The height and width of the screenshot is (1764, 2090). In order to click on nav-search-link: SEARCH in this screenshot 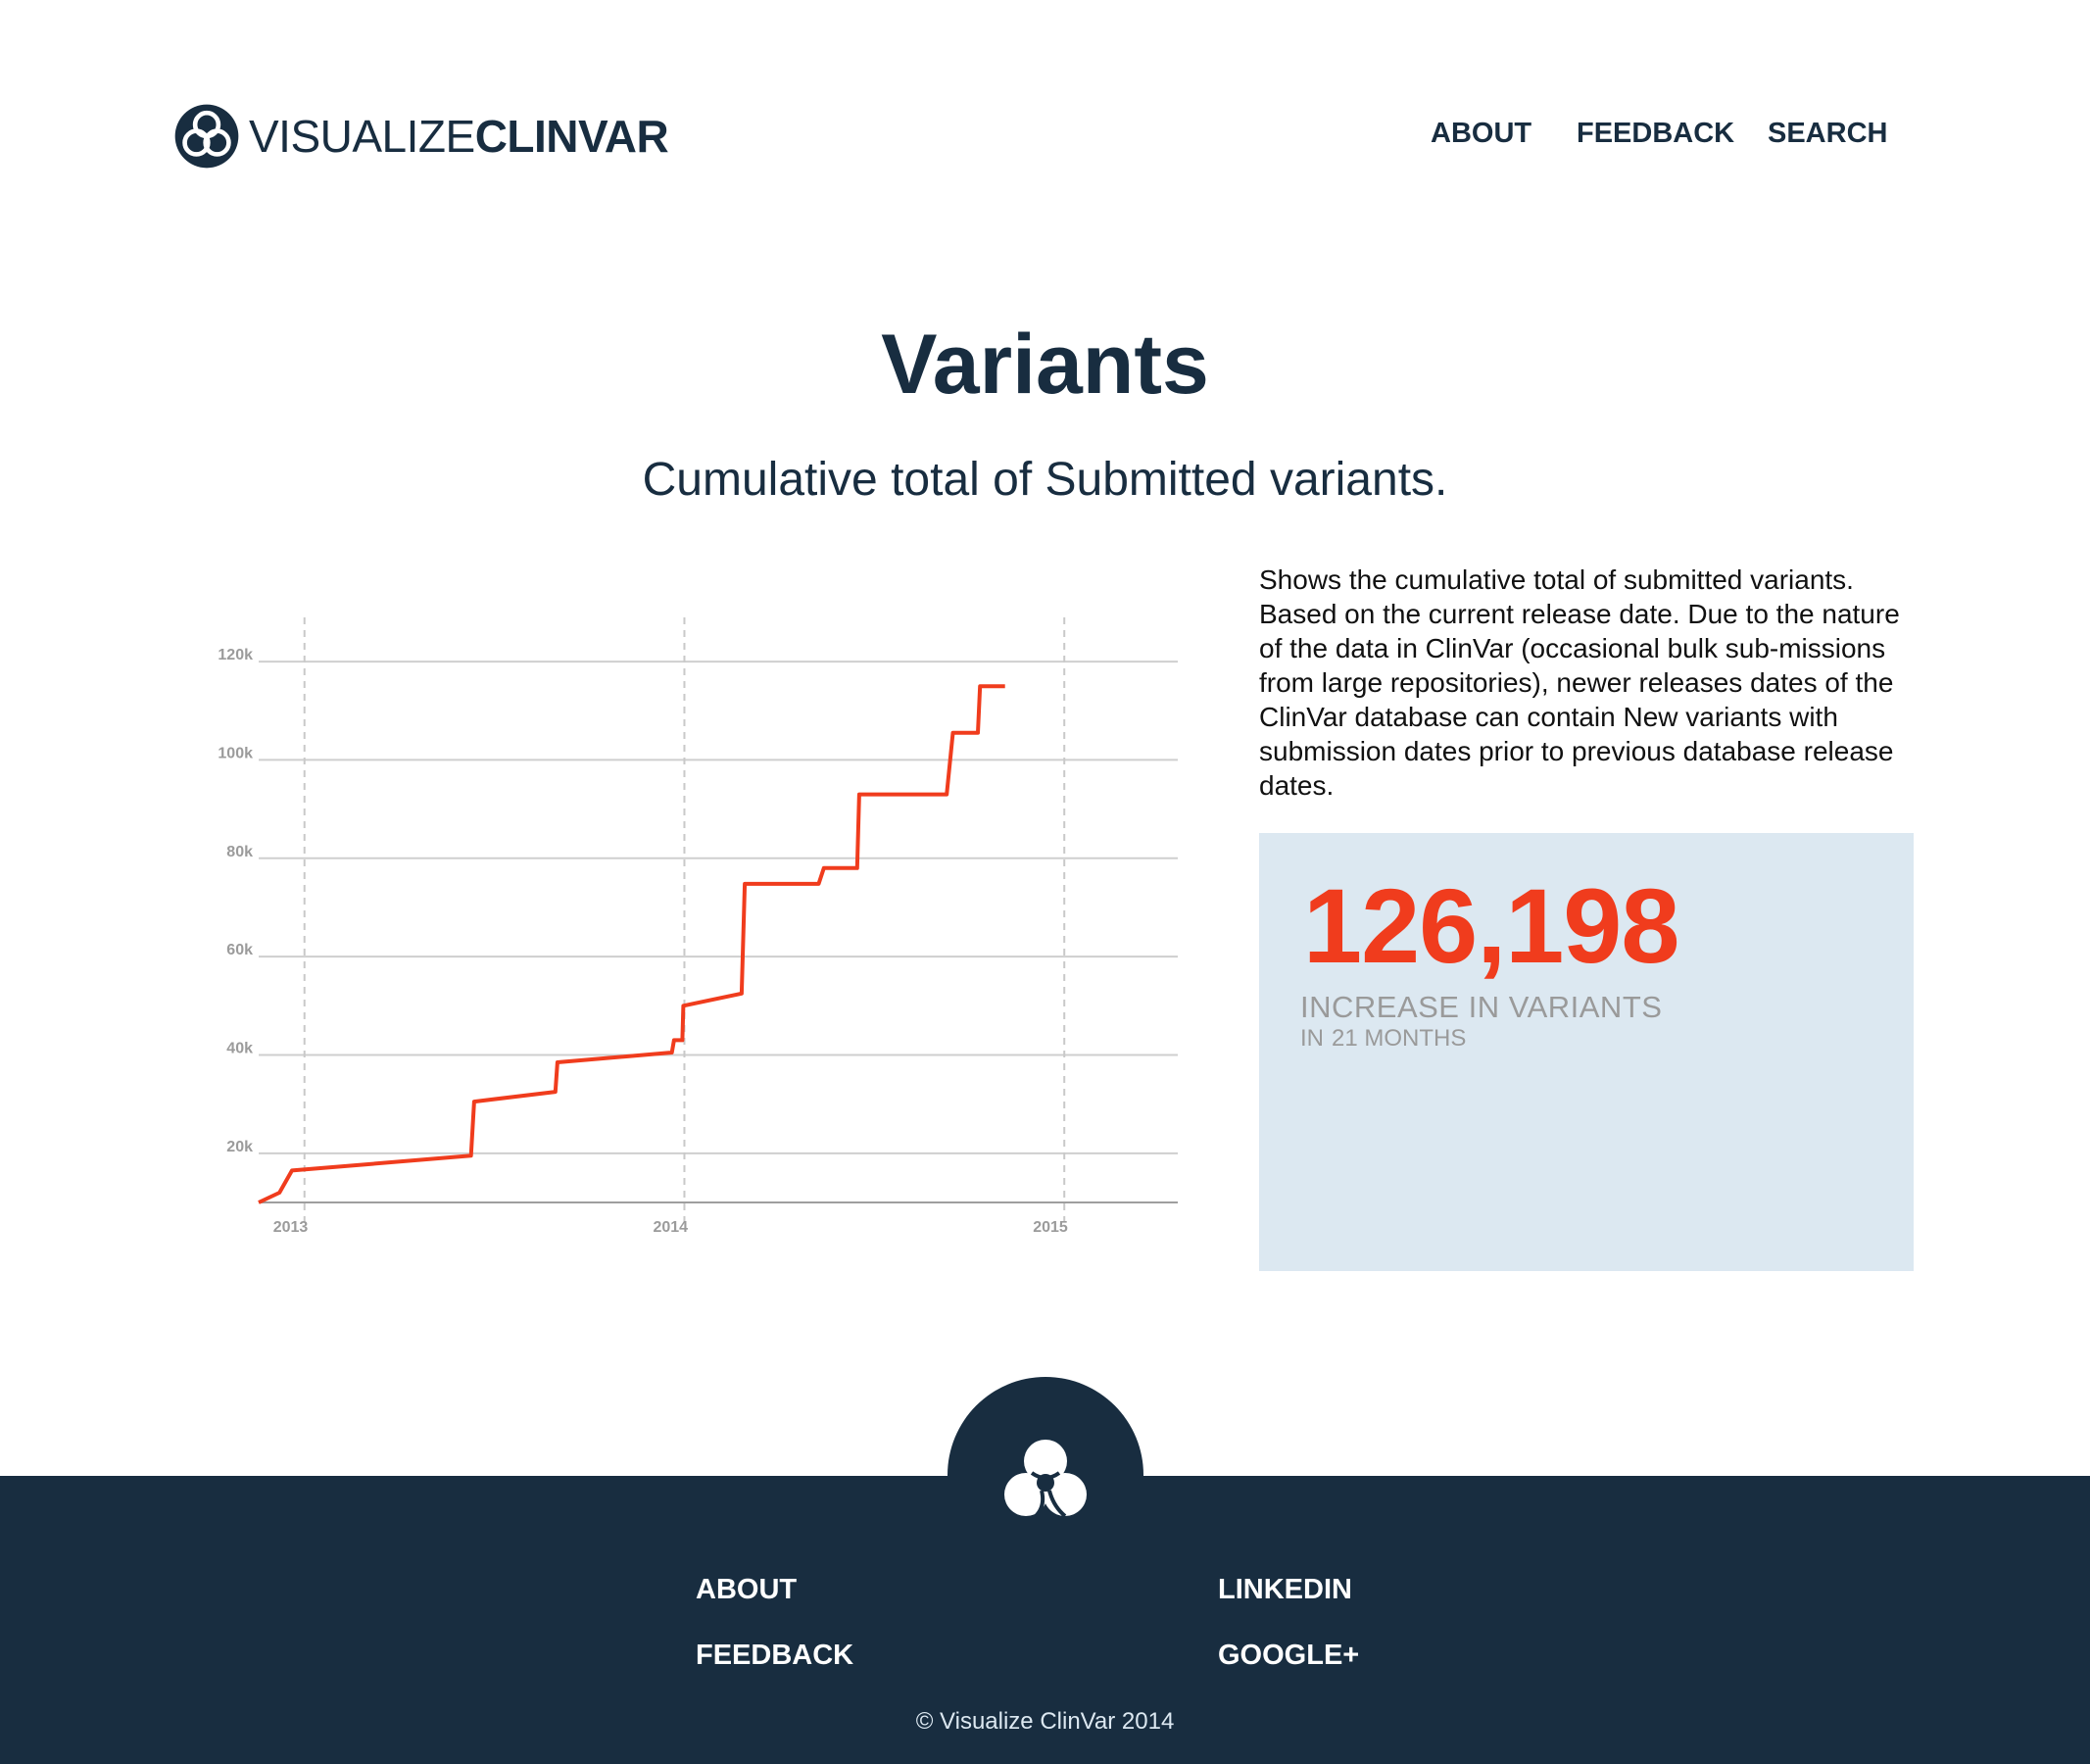, I will do `click(1827, 133)`.